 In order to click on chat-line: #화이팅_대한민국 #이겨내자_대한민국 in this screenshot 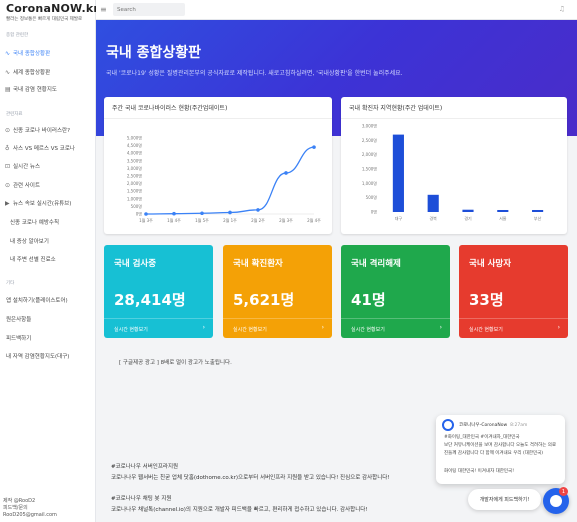, I will do `click(482, 437)`.